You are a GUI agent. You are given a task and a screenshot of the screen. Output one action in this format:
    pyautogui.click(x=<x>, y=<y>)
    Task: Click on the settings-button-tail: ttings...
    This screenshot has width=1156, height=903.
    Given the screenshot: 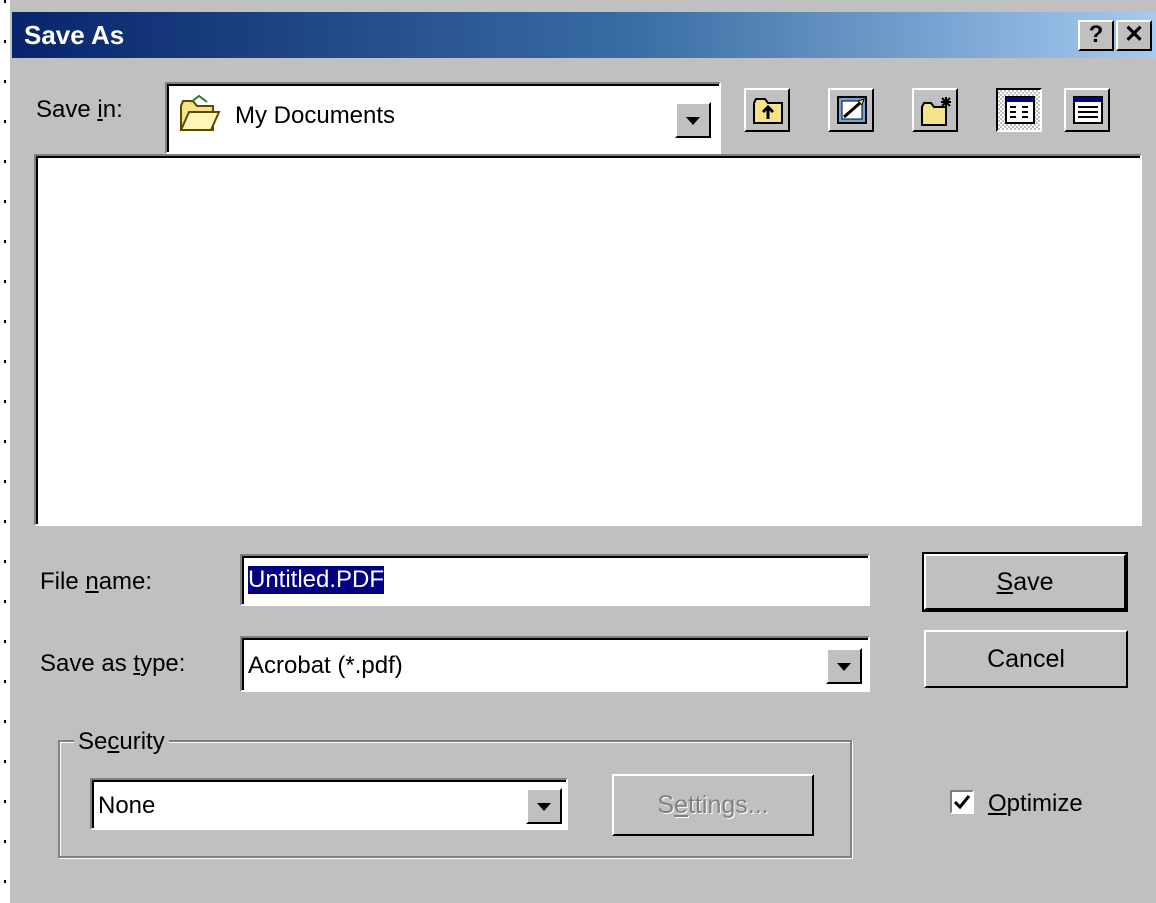 What is the action you would take?
    pyautogui.click(x=728, y=805)
    